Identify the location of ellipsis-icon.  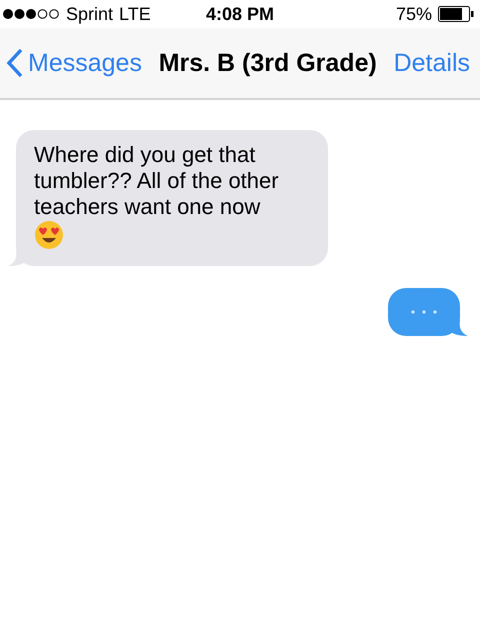
(424, 312).